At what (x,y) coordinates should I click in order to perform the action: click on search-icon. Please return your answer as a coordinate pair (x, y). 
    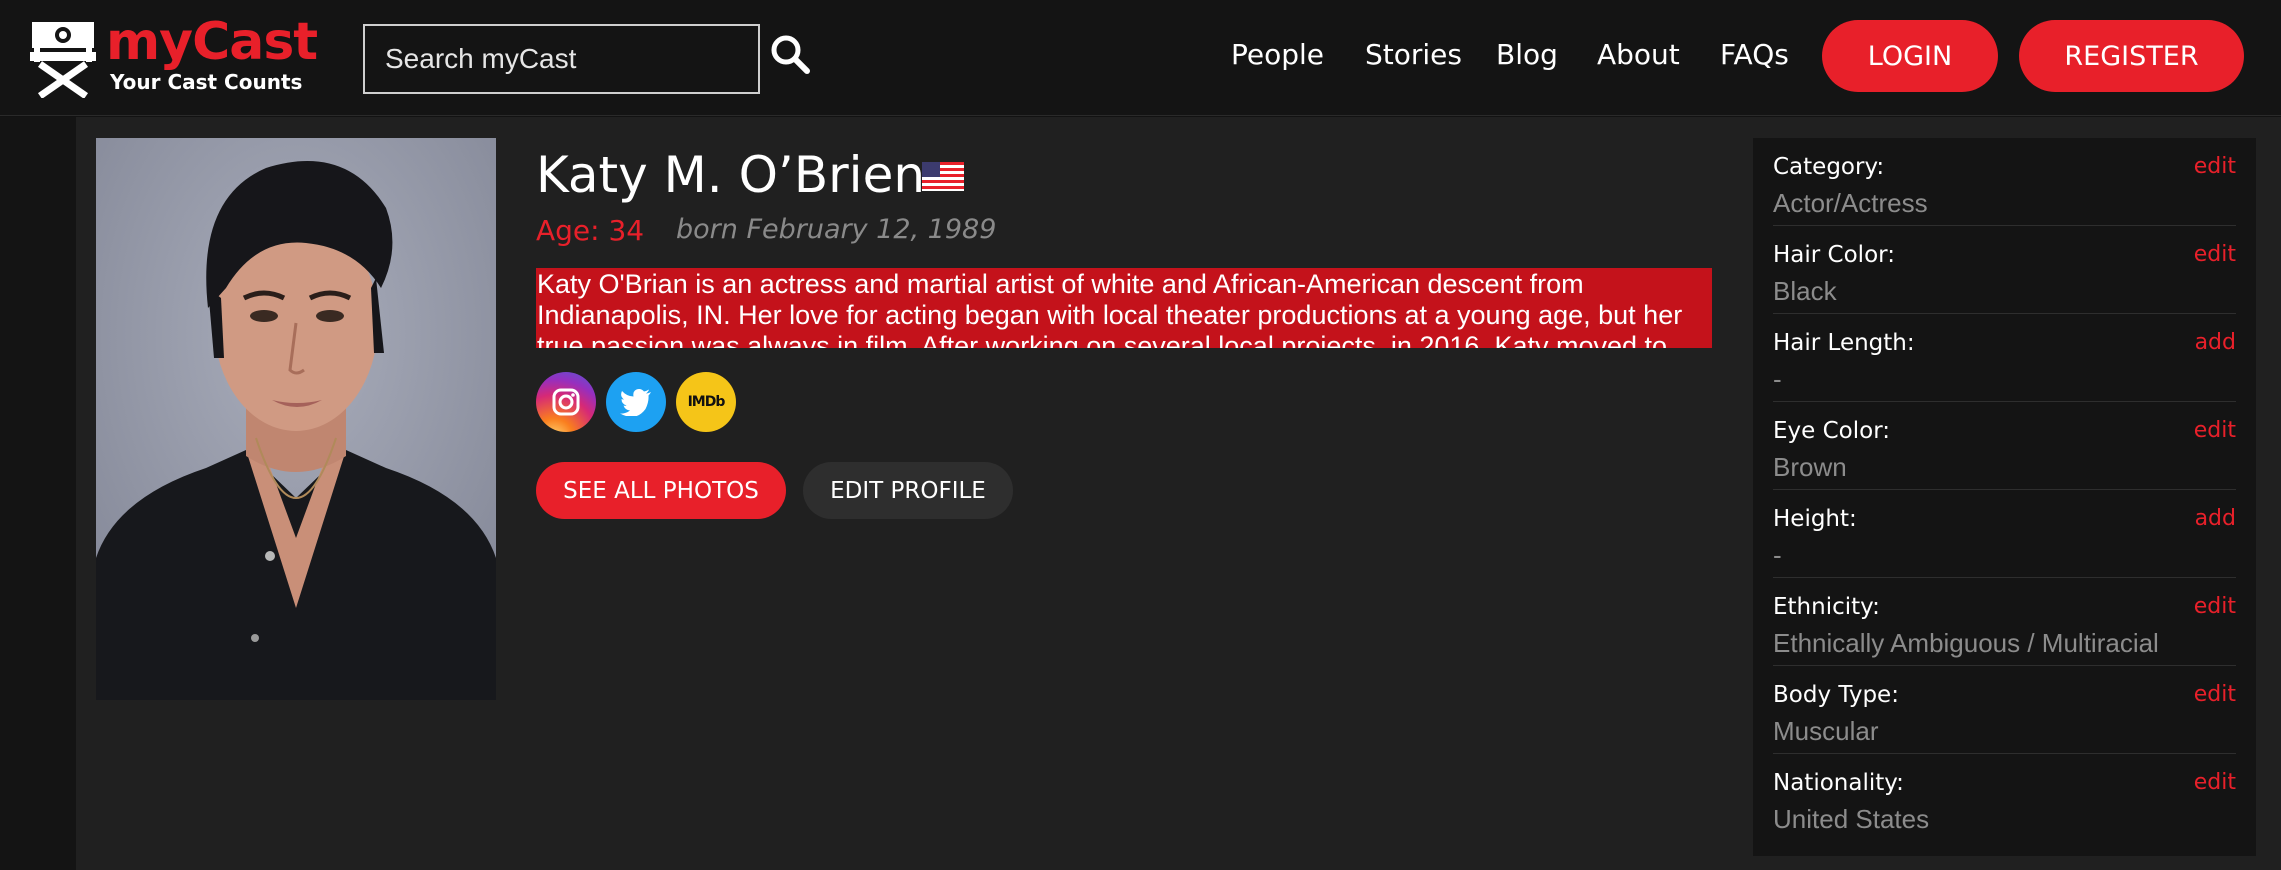
    Looking at the image, I should click on (790, 54).